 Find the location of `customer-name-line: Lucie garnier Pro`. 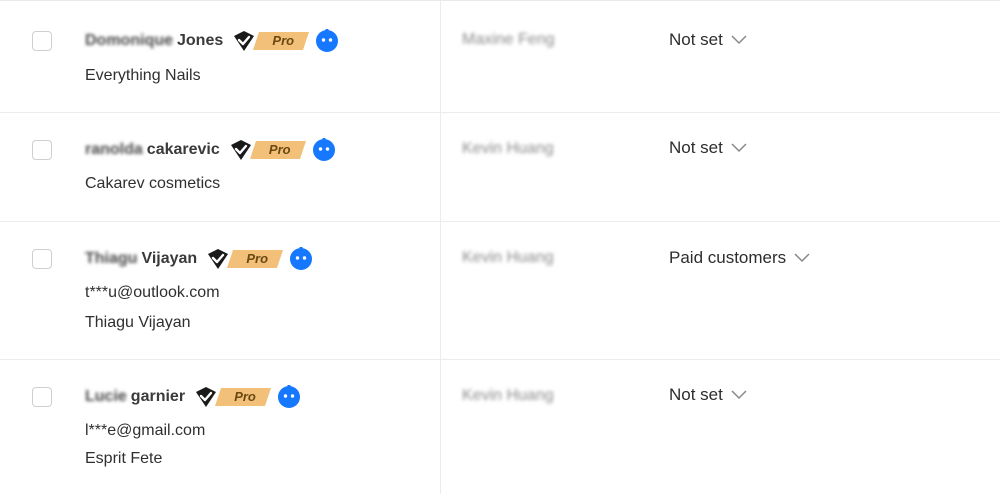

customer-name-line: Lucie garnier Pro is located at coordinates (193, 397).